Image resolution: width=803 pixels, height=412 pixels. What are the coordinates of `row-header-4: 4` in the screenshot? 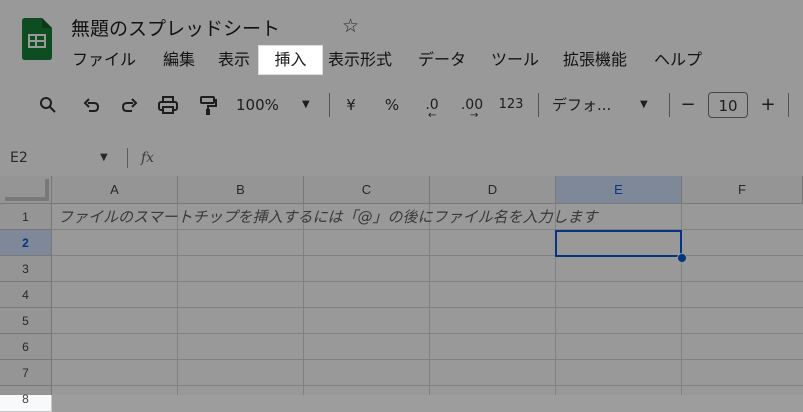 It's located at (26, 295).